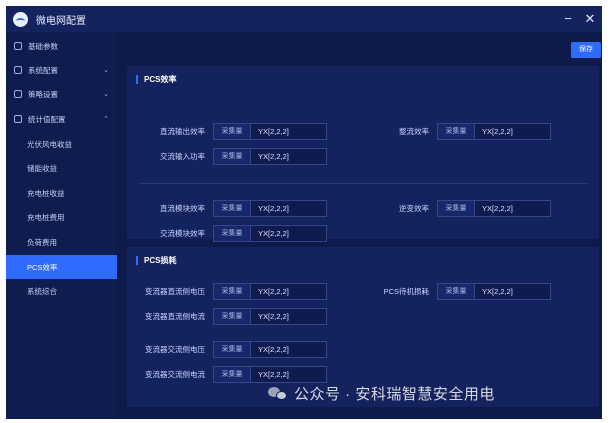 Image resolution: width=611 pixels, height=423 pixels. What do you see at coordinates (47, 119) in the screenshot?
I see `sidebar-item-label: 统计值配置` at bounding box center [47, 119].